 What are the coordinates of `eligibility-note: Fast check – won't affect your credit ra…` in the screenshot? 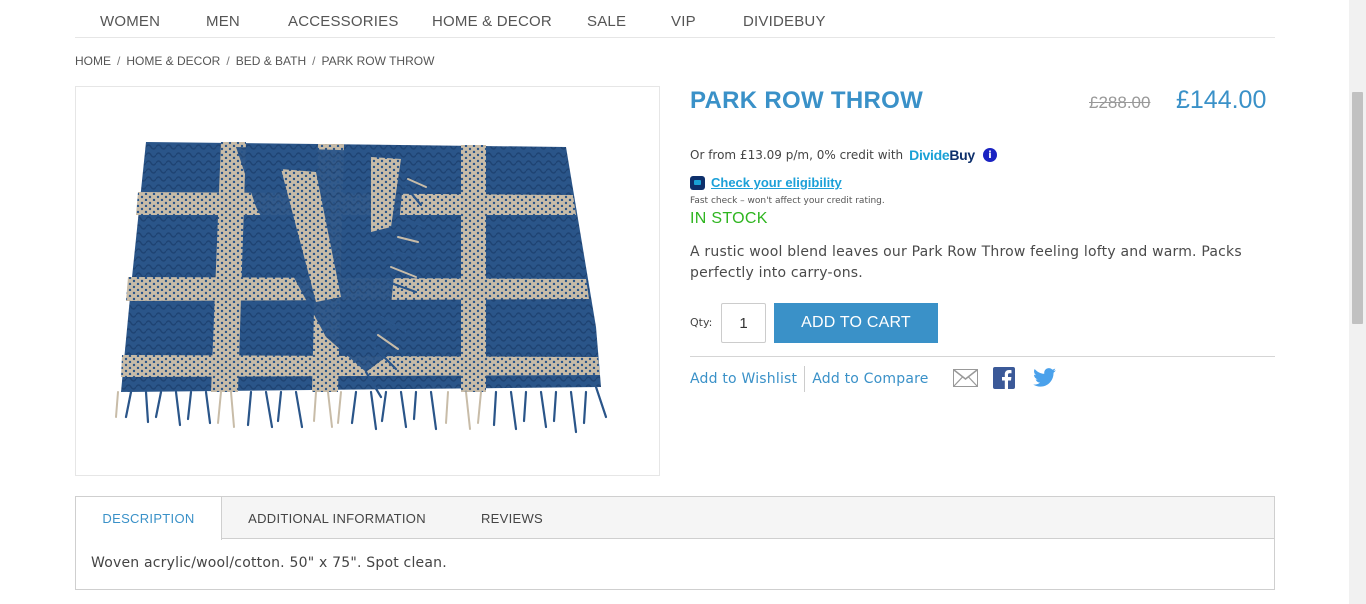 It's located at (787, 201).